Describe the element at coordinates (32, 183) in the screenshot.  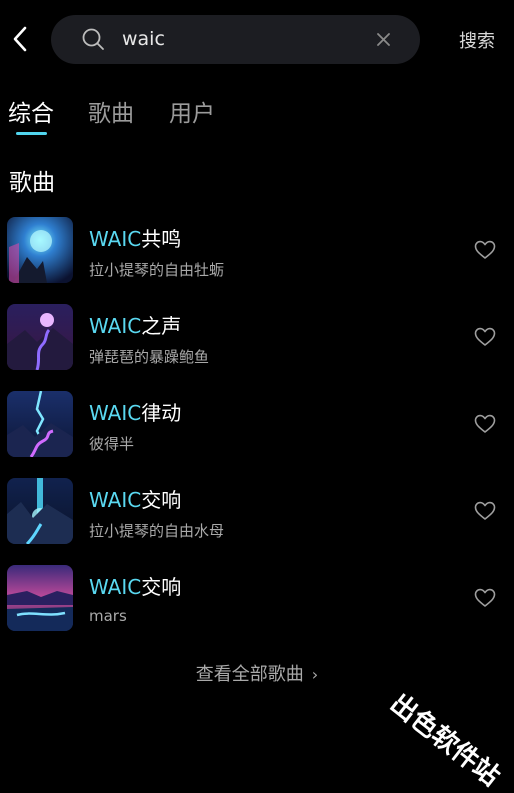
I see `section-title-songs: 歌曲` at that location.